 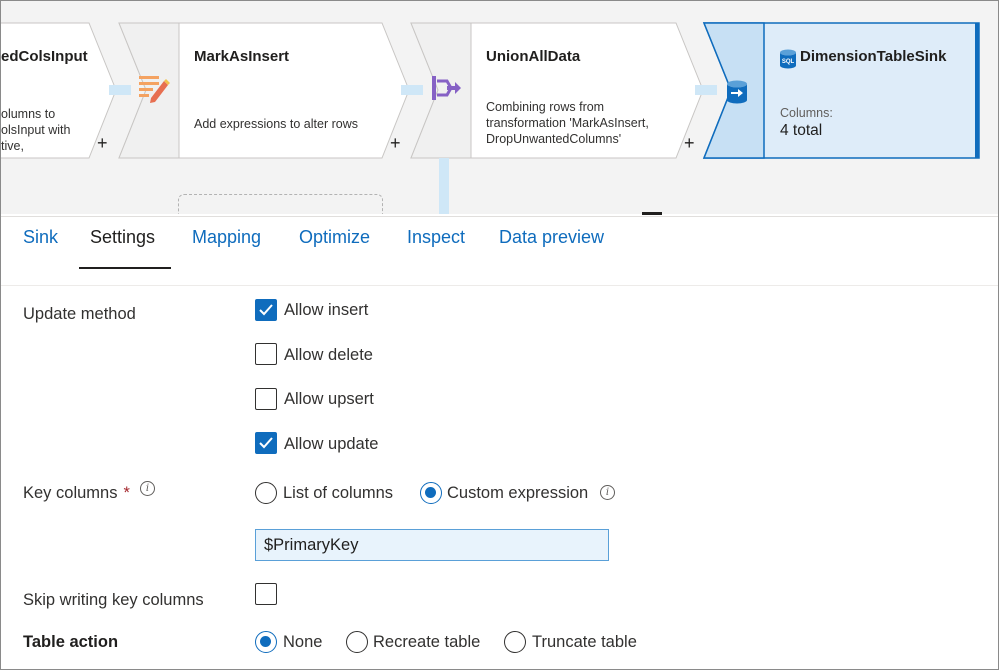 What do you see at coordinates (545, 107) in the screenshot?
I see `node-desc-line: Combining rows from` at bounding box center [545, 107].